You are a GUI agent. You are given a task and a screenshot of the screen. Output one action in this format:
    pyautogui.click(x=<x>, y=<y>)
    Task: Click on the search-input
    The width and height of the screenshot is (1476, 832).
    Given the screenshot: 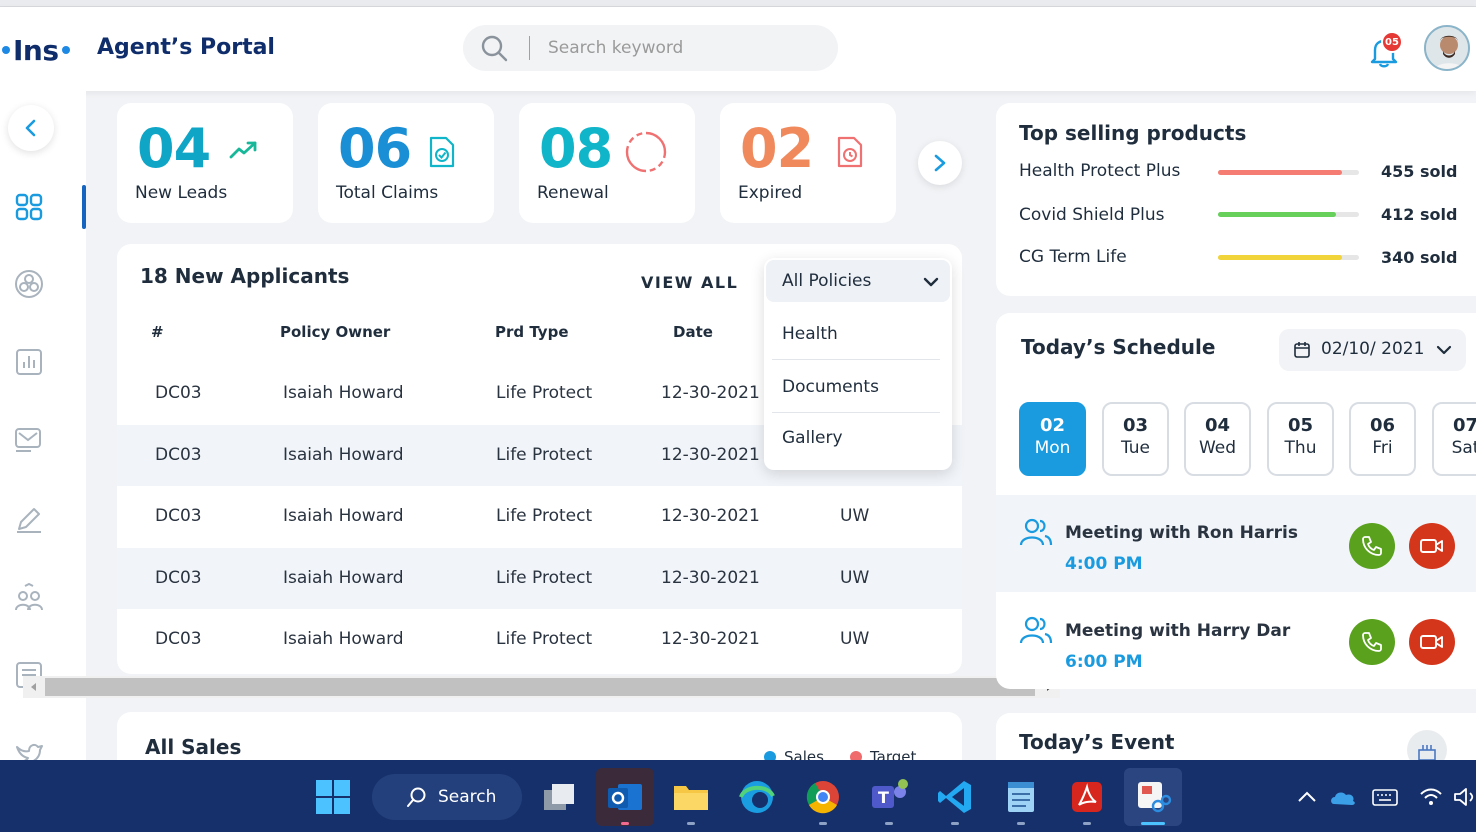 What is the action you would take?
    pyautogui.click(x=688, y=48)
    